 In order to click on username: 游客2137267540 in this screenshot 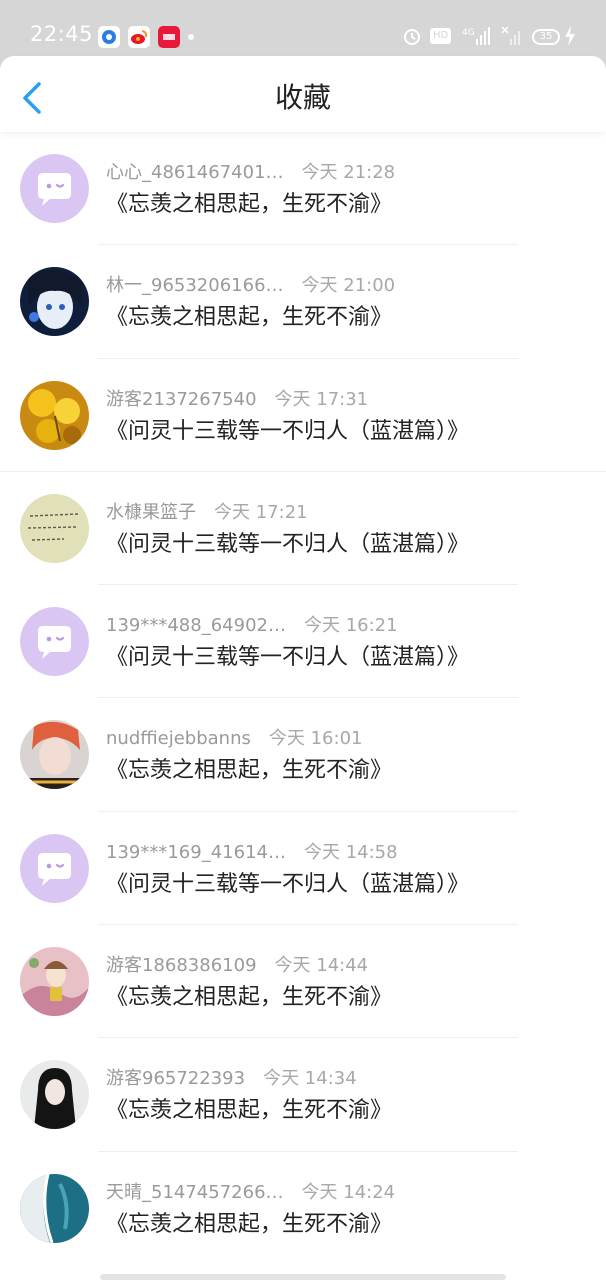, I will do `click(181, 400)`.